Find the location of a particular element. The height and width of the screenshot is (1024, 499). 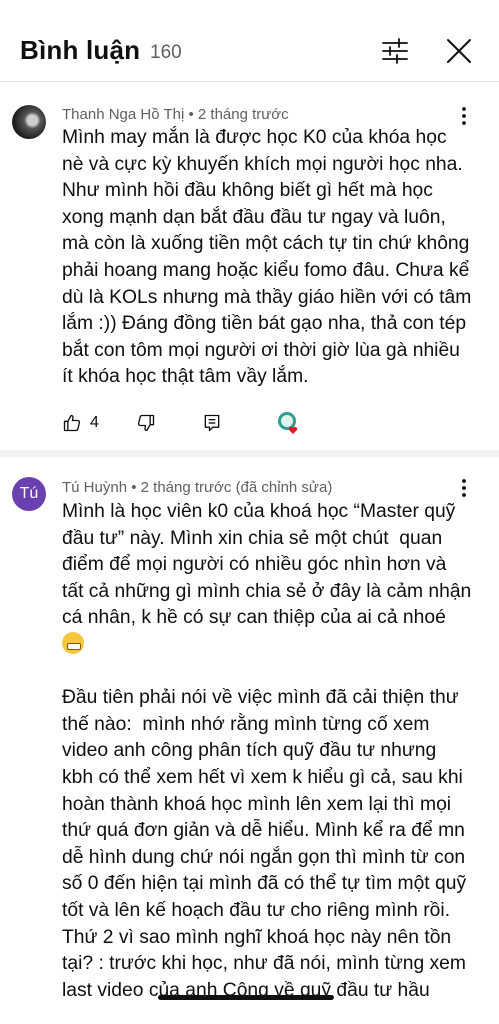

home-indicator is located at coordinates (246, 997).